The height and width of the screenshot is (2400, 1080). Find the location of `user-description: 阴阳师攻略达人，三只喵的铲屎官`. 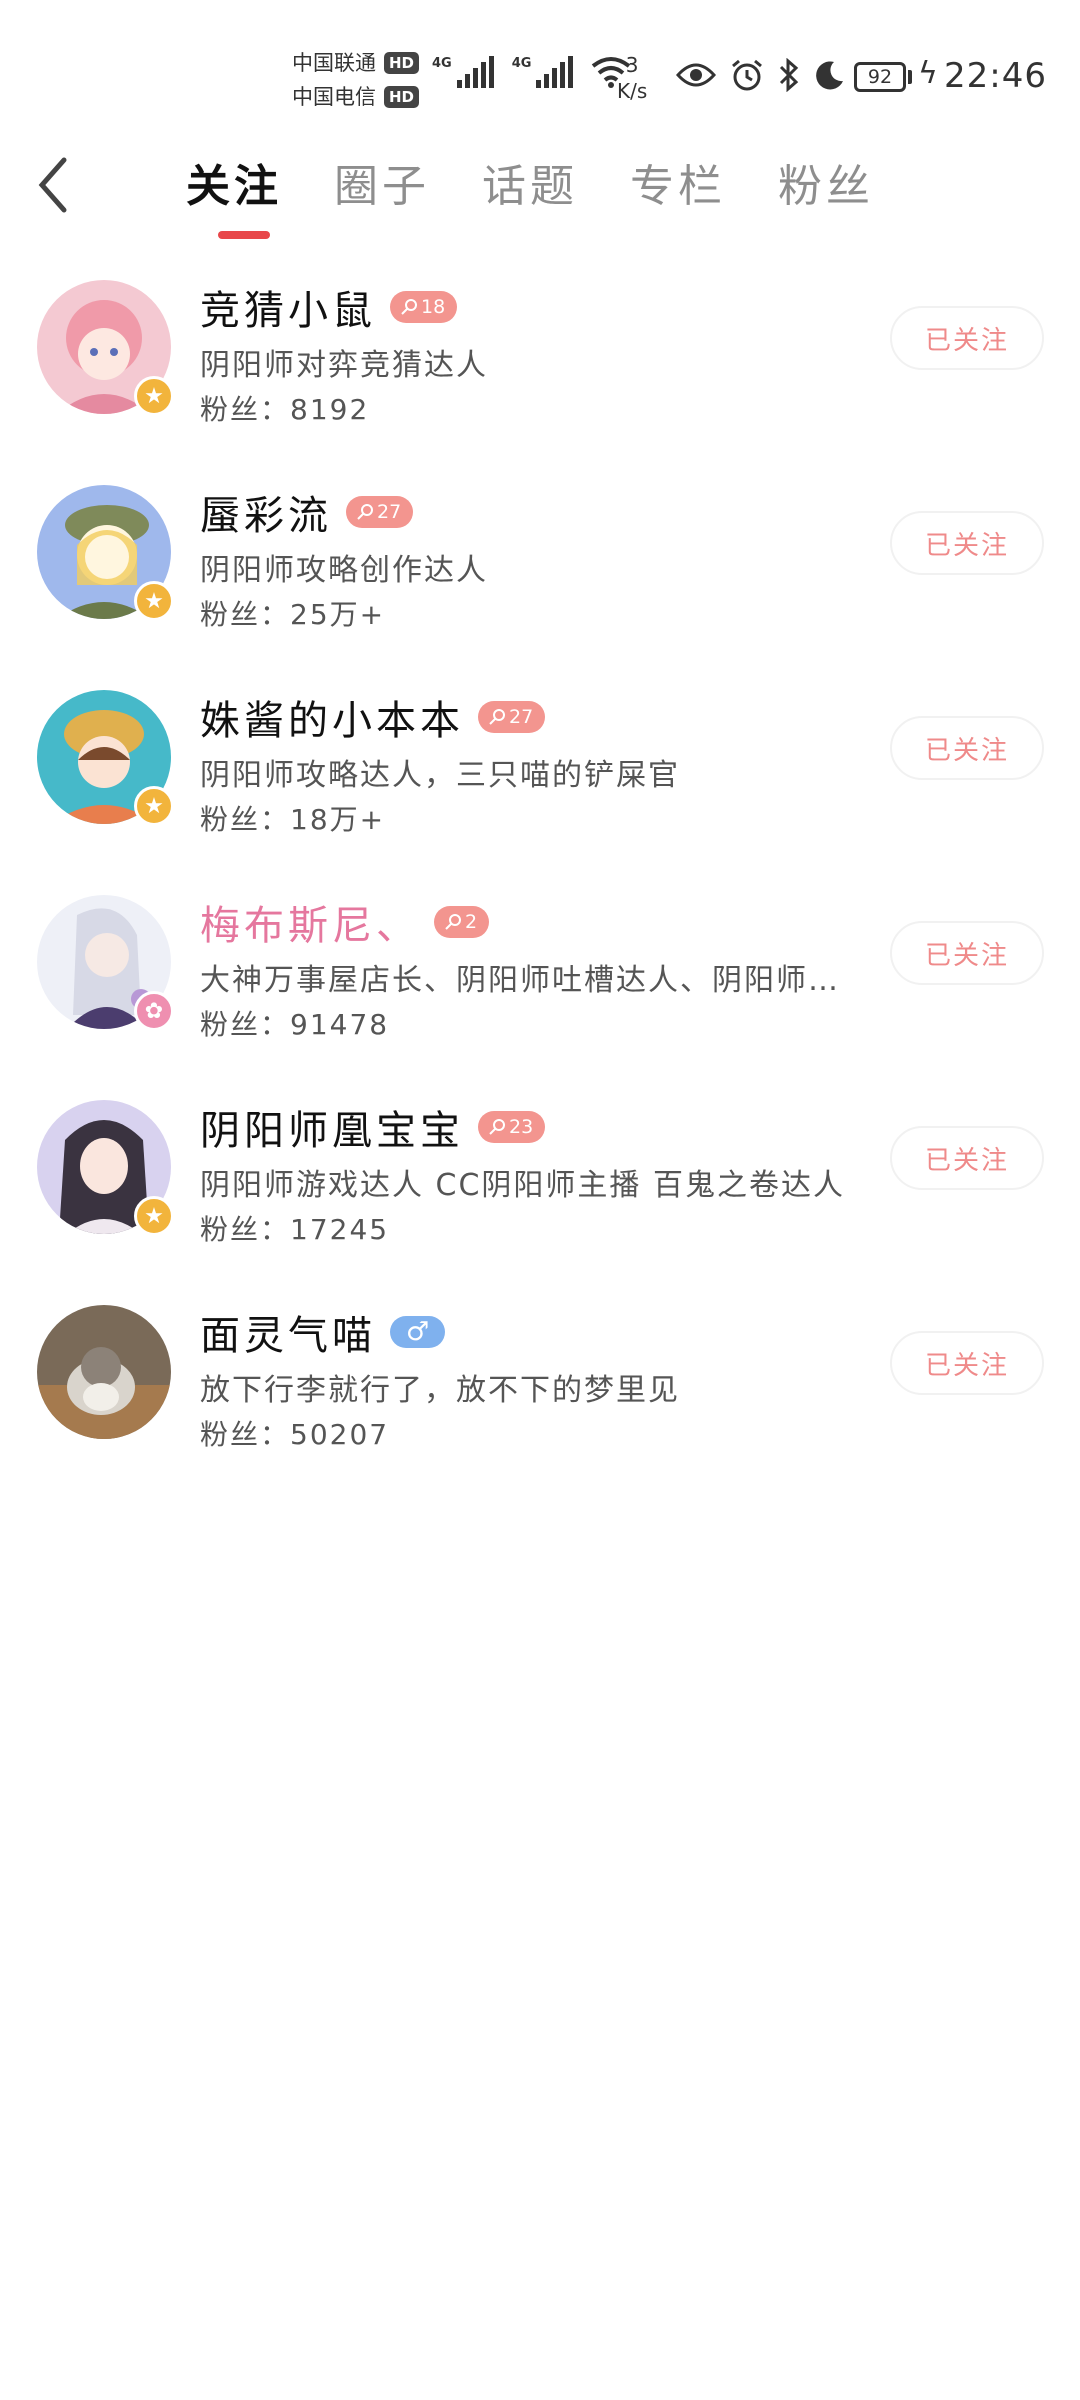

user-description: 阴阳师攻略达人，三只喵的铲屎官 is located at coordinates (440, 775).